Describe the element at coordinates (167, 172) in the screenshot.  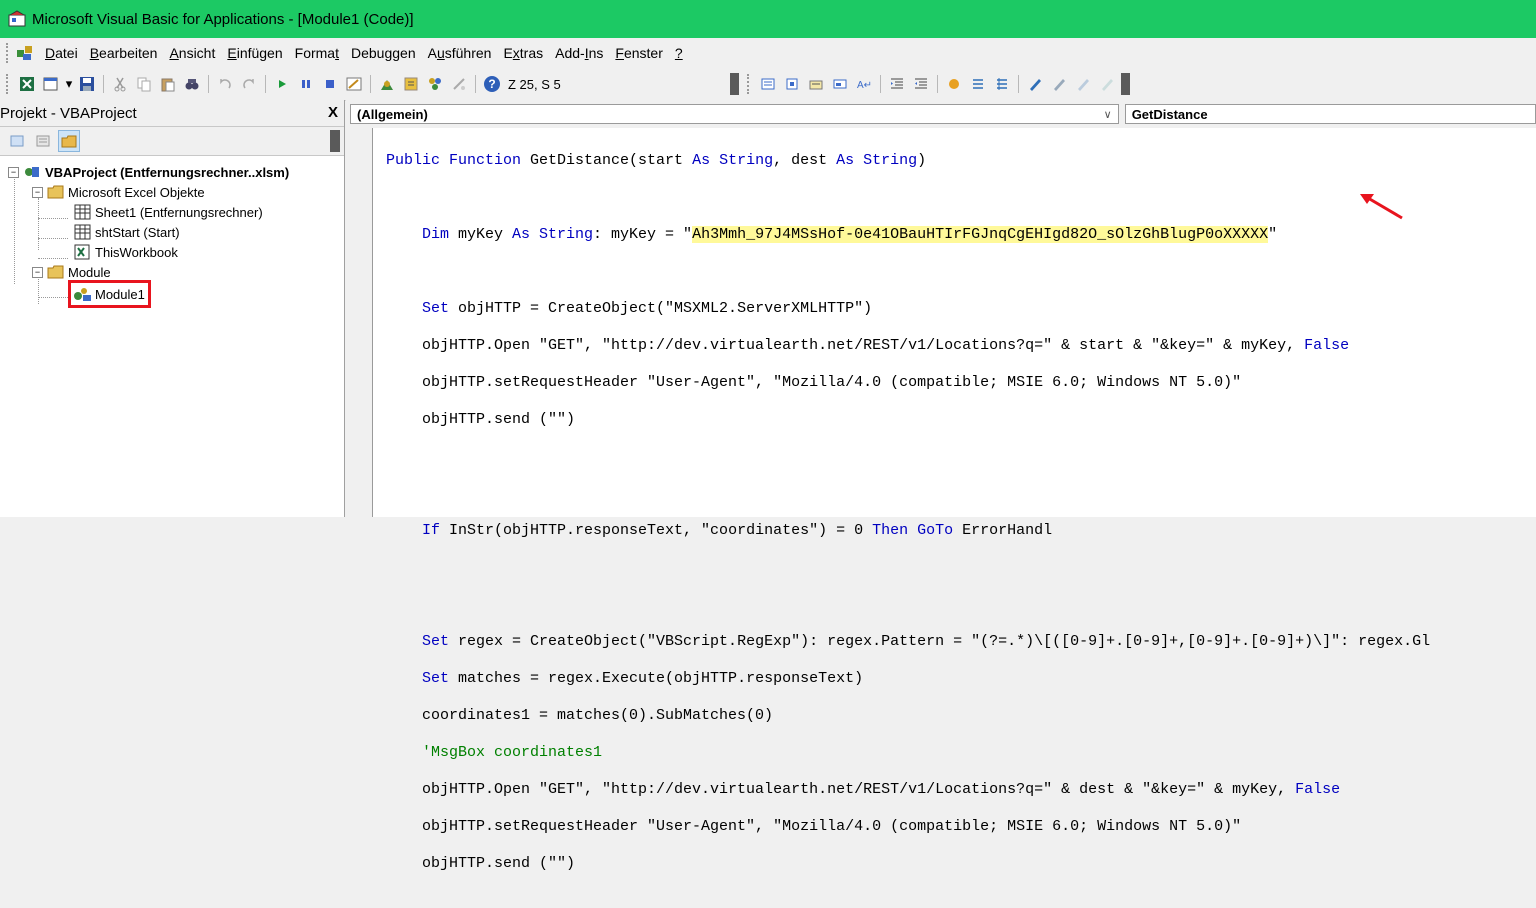
I see `vbaproject-label: VBAProject (Entfernungsrechner..xlsm)` at that location.